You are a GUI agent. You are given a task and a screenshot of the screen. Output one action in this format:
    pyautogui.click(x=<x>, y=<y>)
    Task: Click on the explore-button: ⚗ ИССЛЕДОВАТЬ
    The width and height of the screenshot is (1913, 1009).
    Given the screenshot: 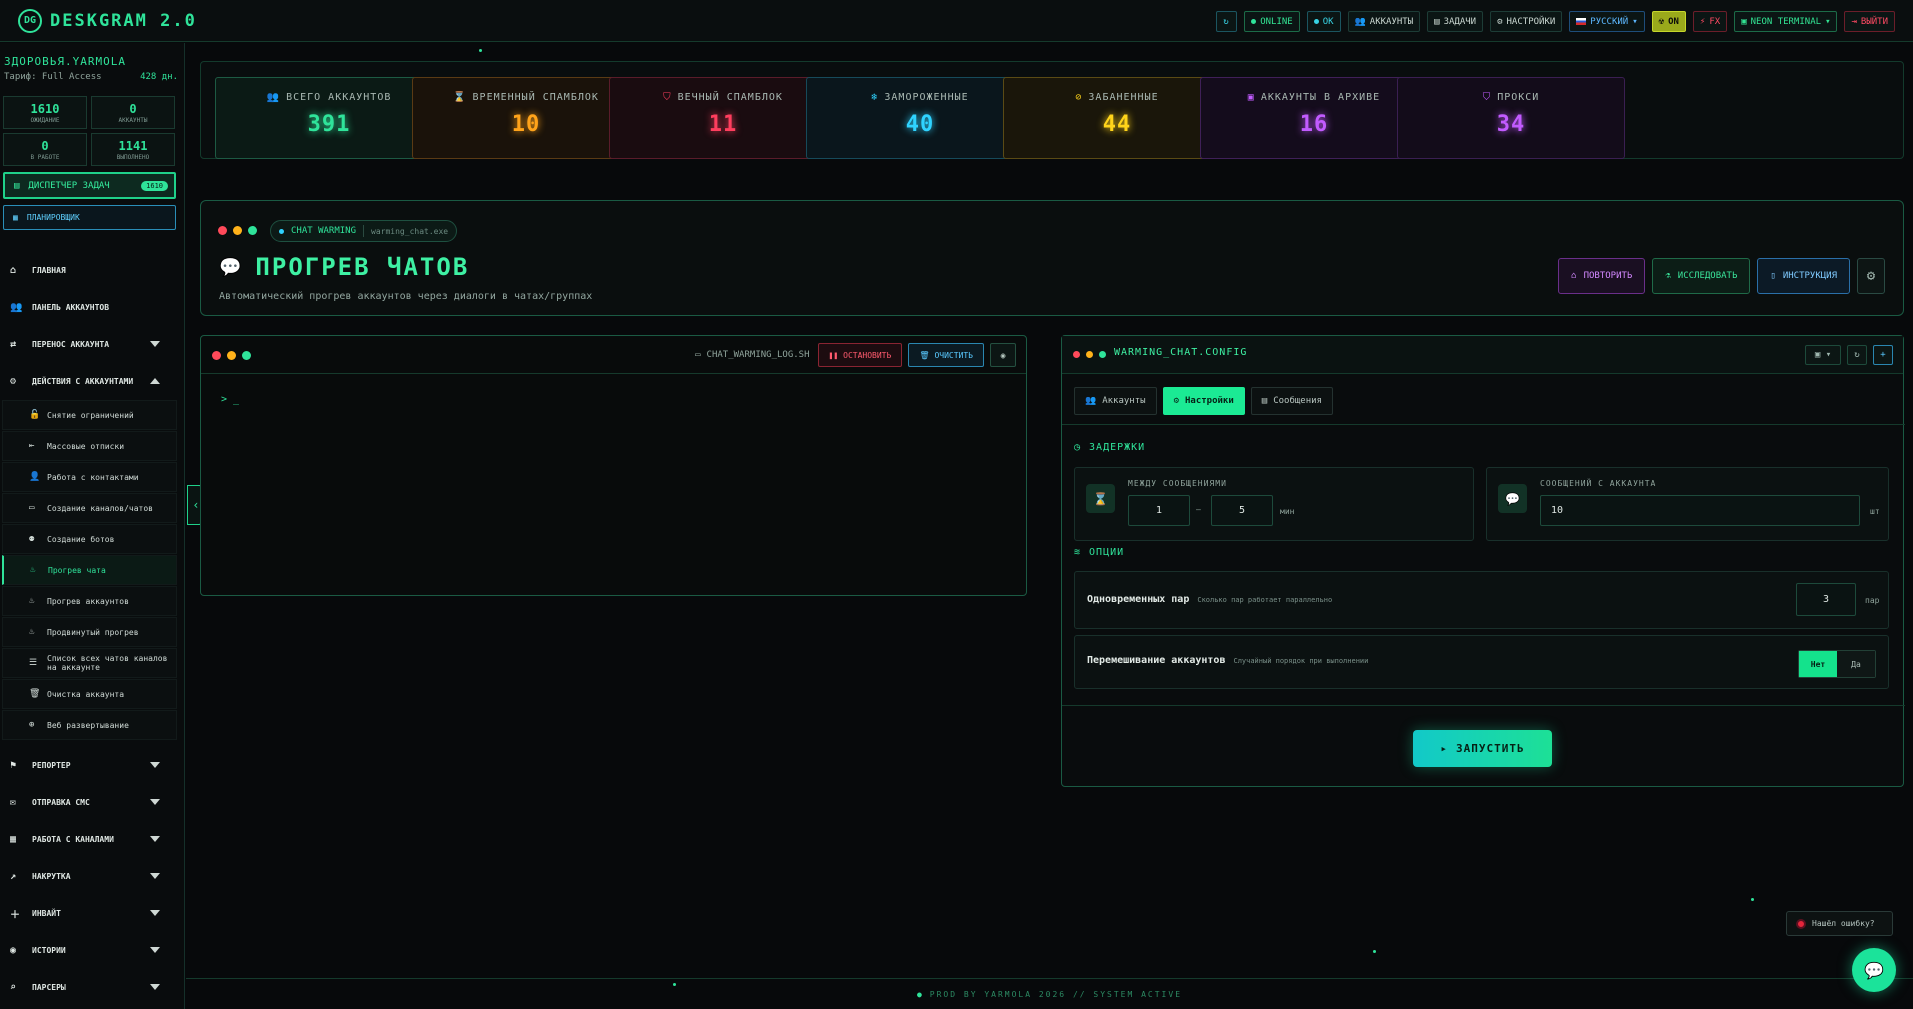 What is the action you would take?
    pyautogui.click(x=1701, y=276)
    